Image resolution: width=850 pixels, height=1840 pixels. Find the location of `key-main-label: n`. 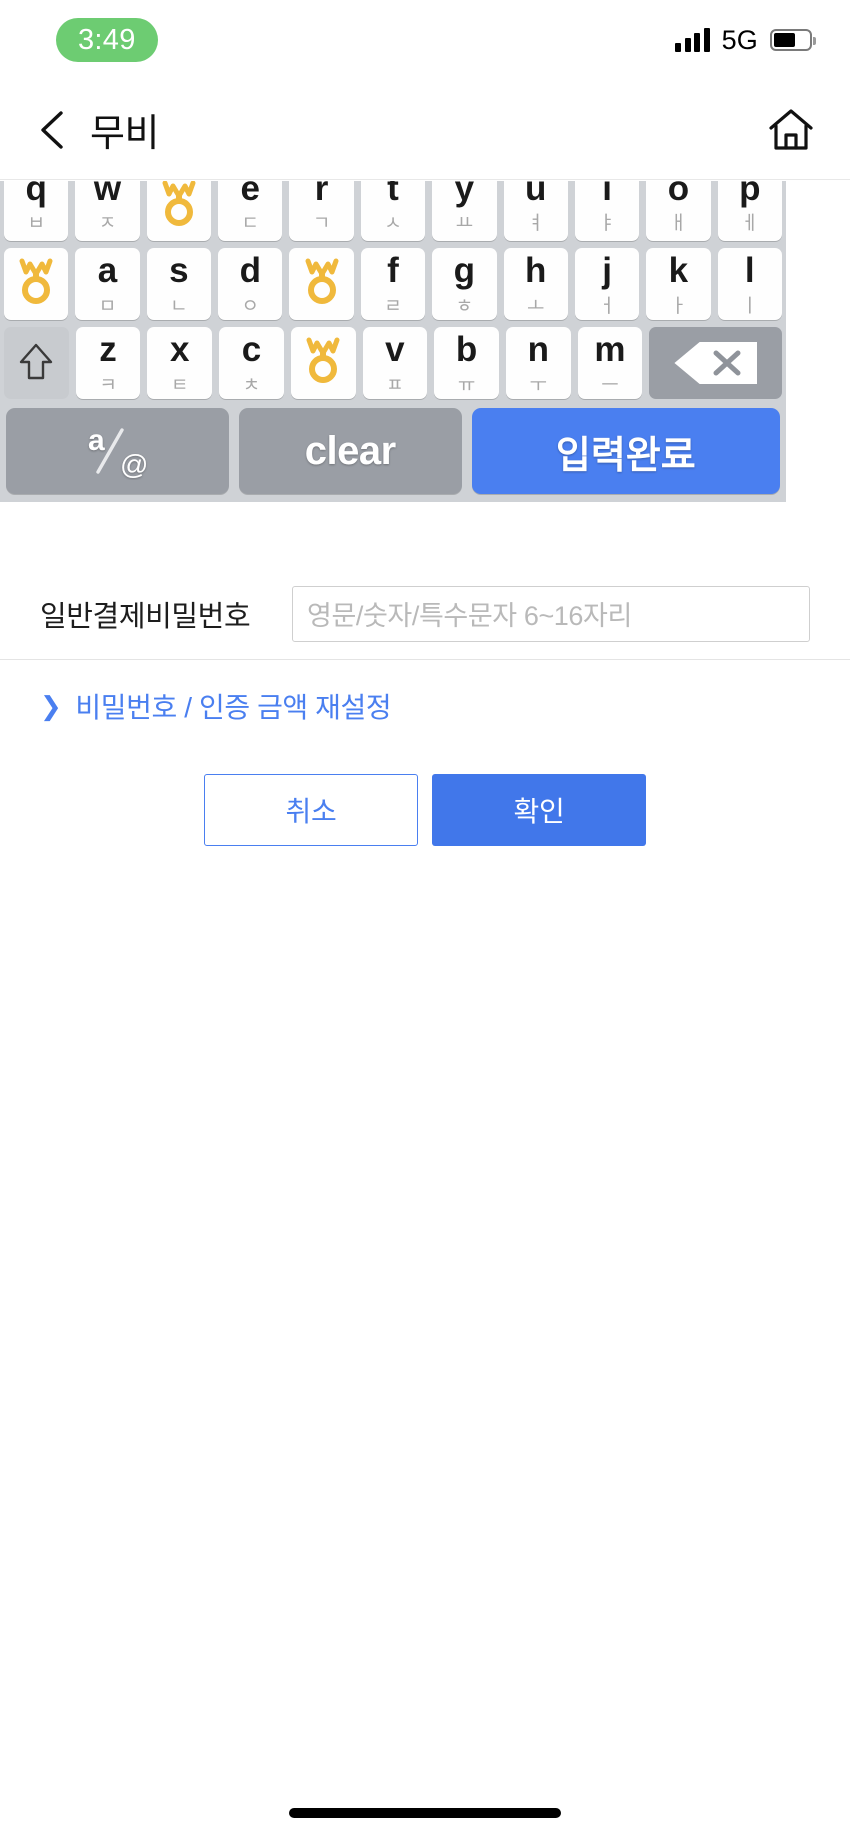

key-main-label: n is located at coordinates (538, 349).